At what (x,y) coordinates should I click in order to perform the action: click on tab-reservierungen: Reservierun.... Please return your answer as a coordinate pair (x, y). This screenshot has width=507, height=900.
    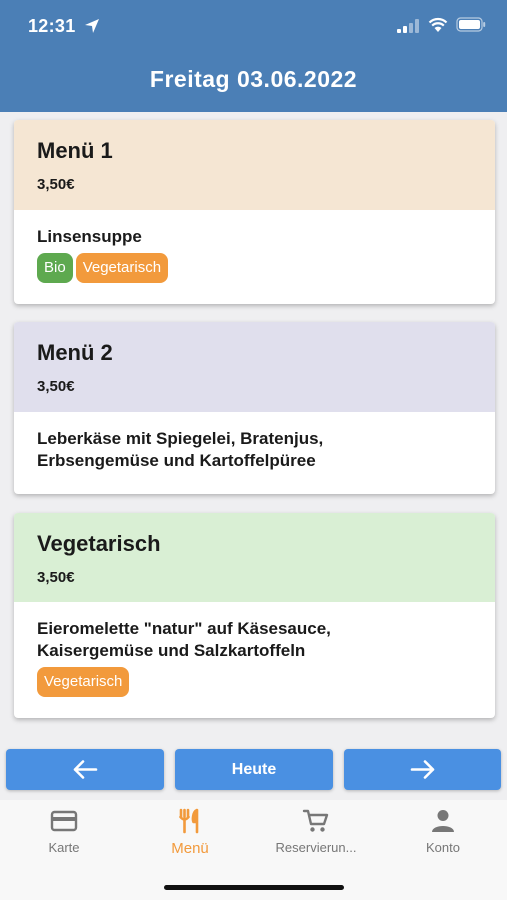
    Looking at the image, I should click on (316, 831).